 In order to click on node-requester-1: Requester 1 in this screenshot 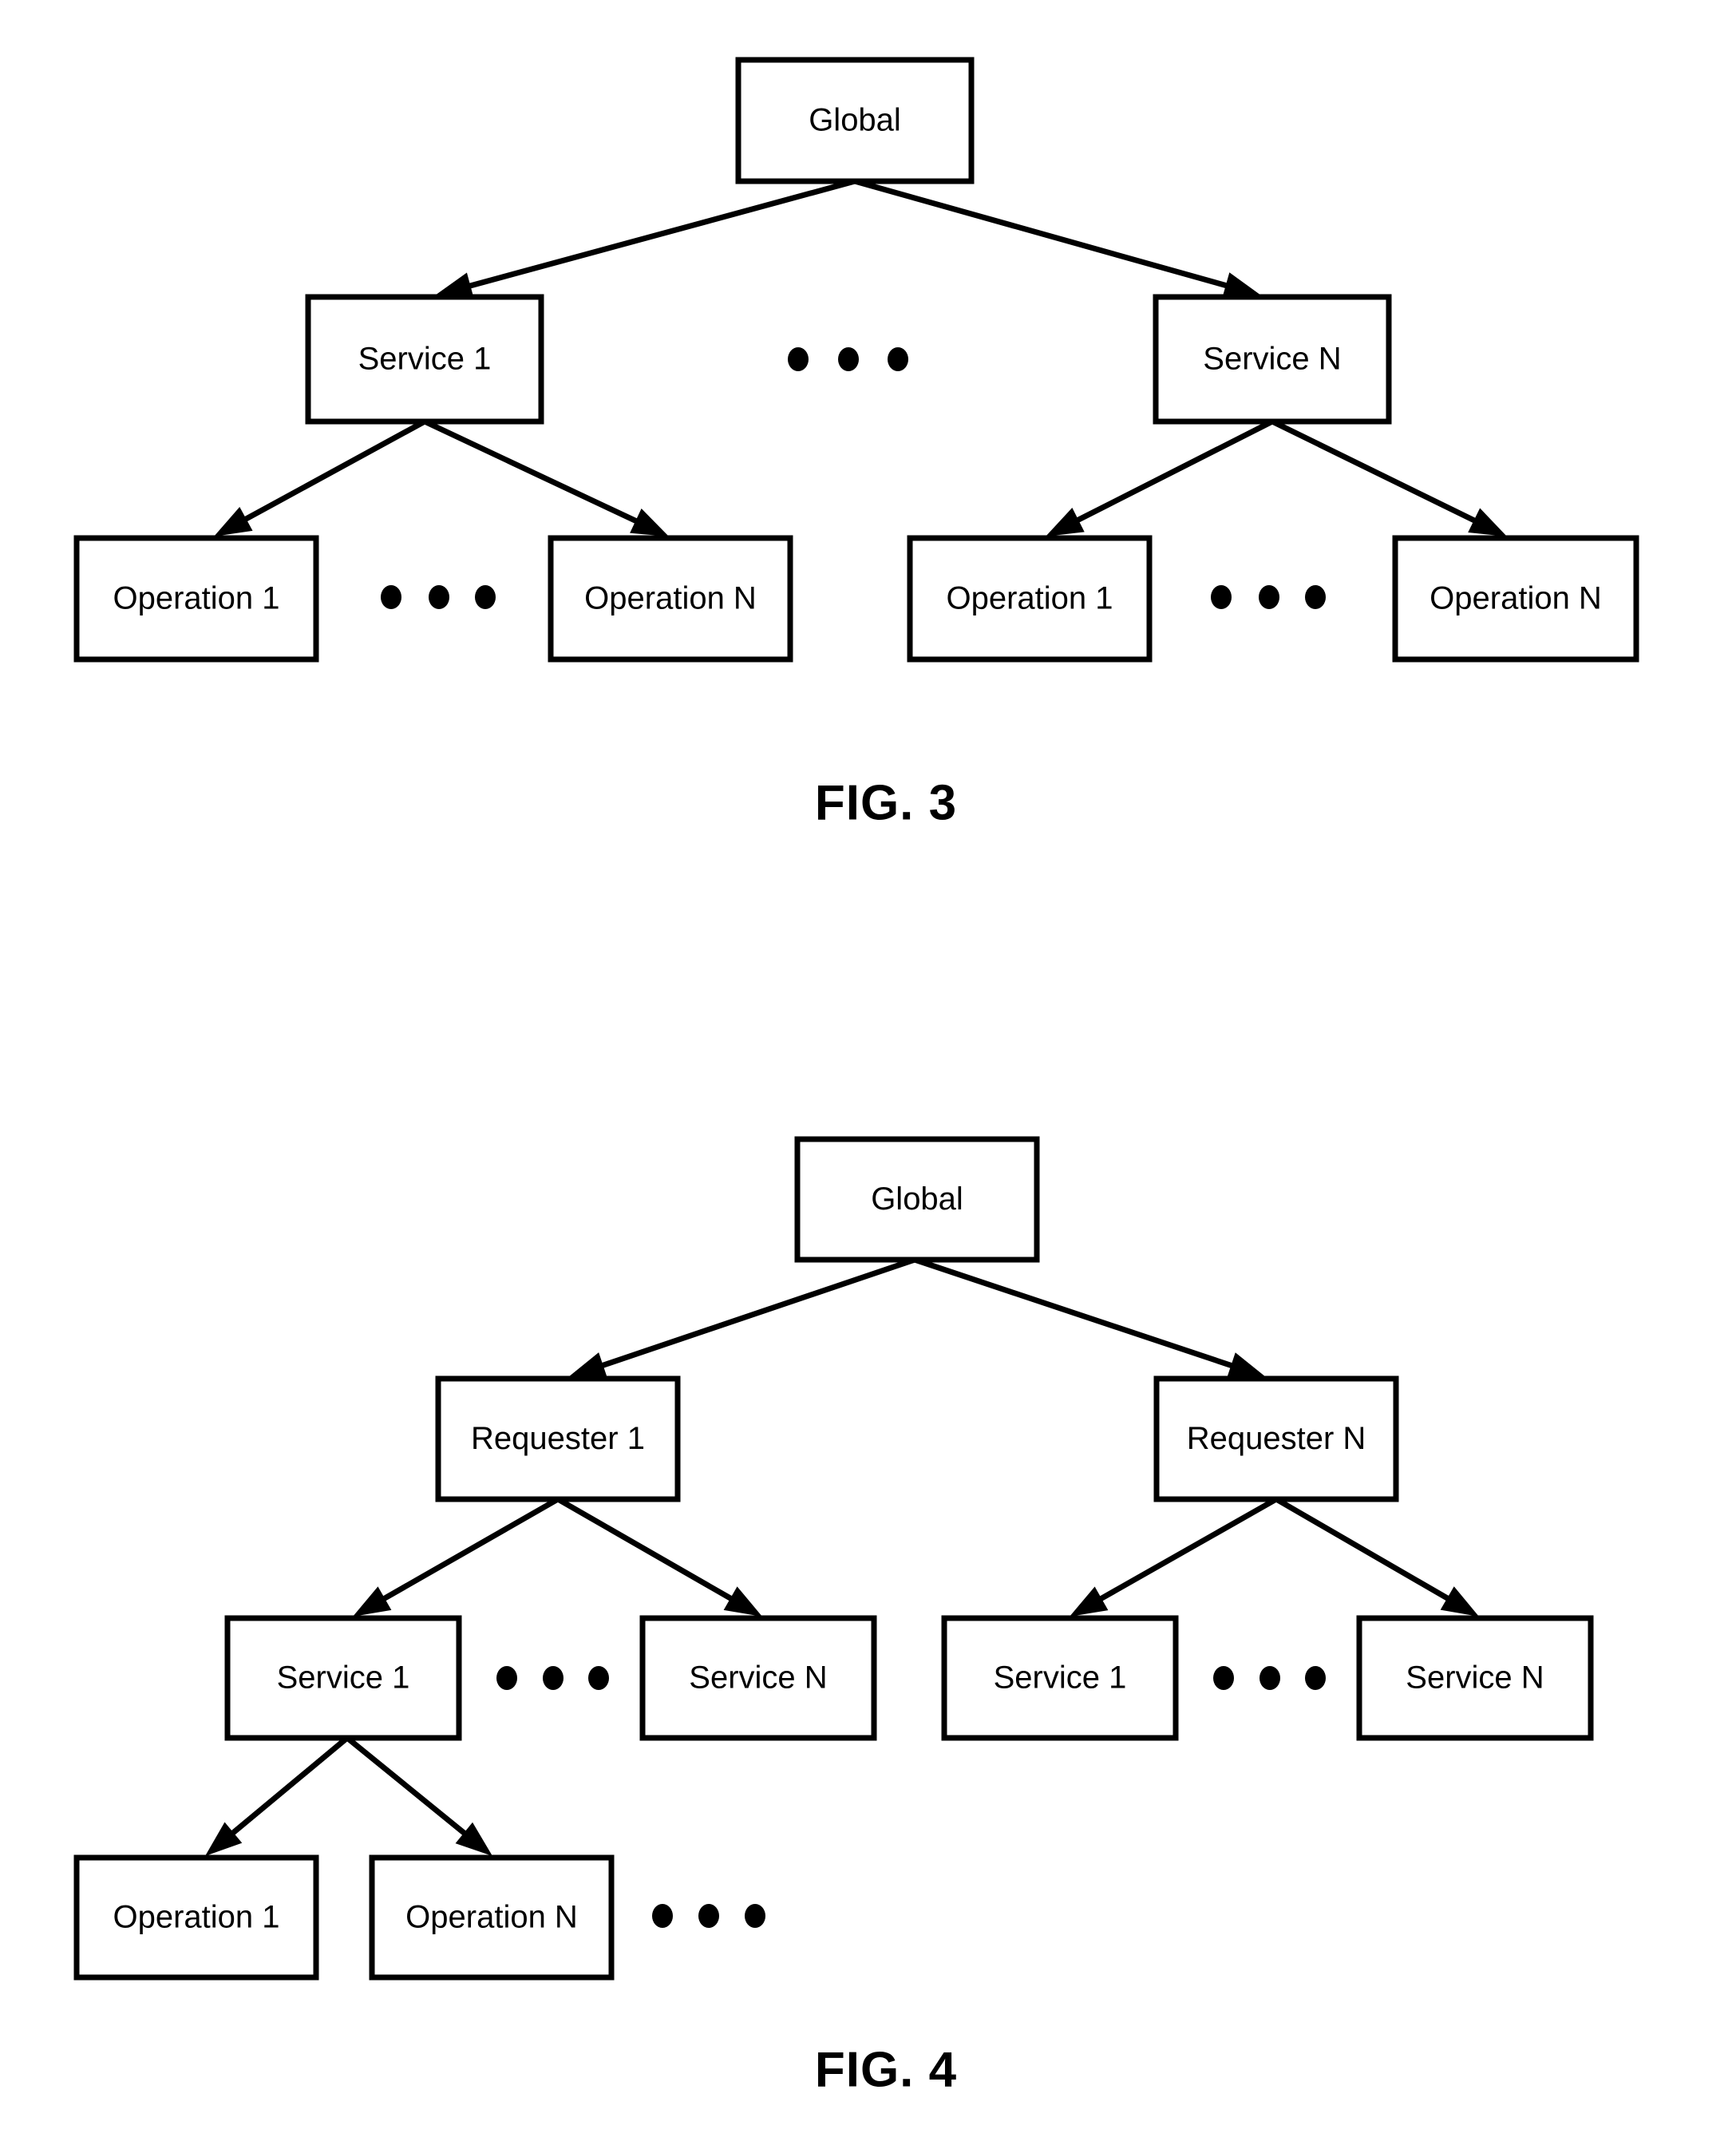, I will do `click(558, 1438)`.